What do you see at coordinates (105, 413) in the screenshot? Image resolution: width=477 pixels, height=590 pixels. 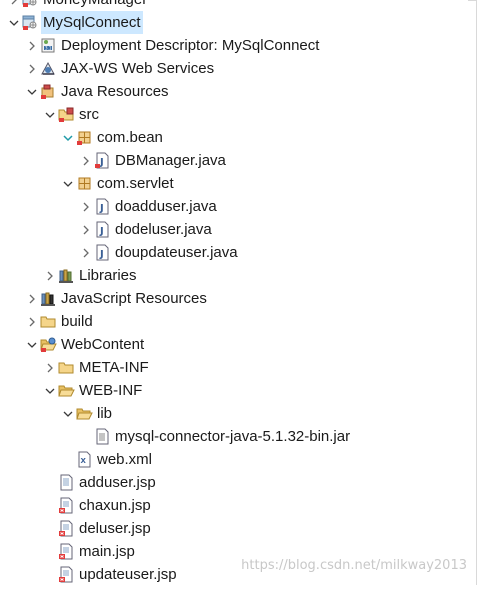 I see `tree-item-label: lib` at bounding box center [105, 413].